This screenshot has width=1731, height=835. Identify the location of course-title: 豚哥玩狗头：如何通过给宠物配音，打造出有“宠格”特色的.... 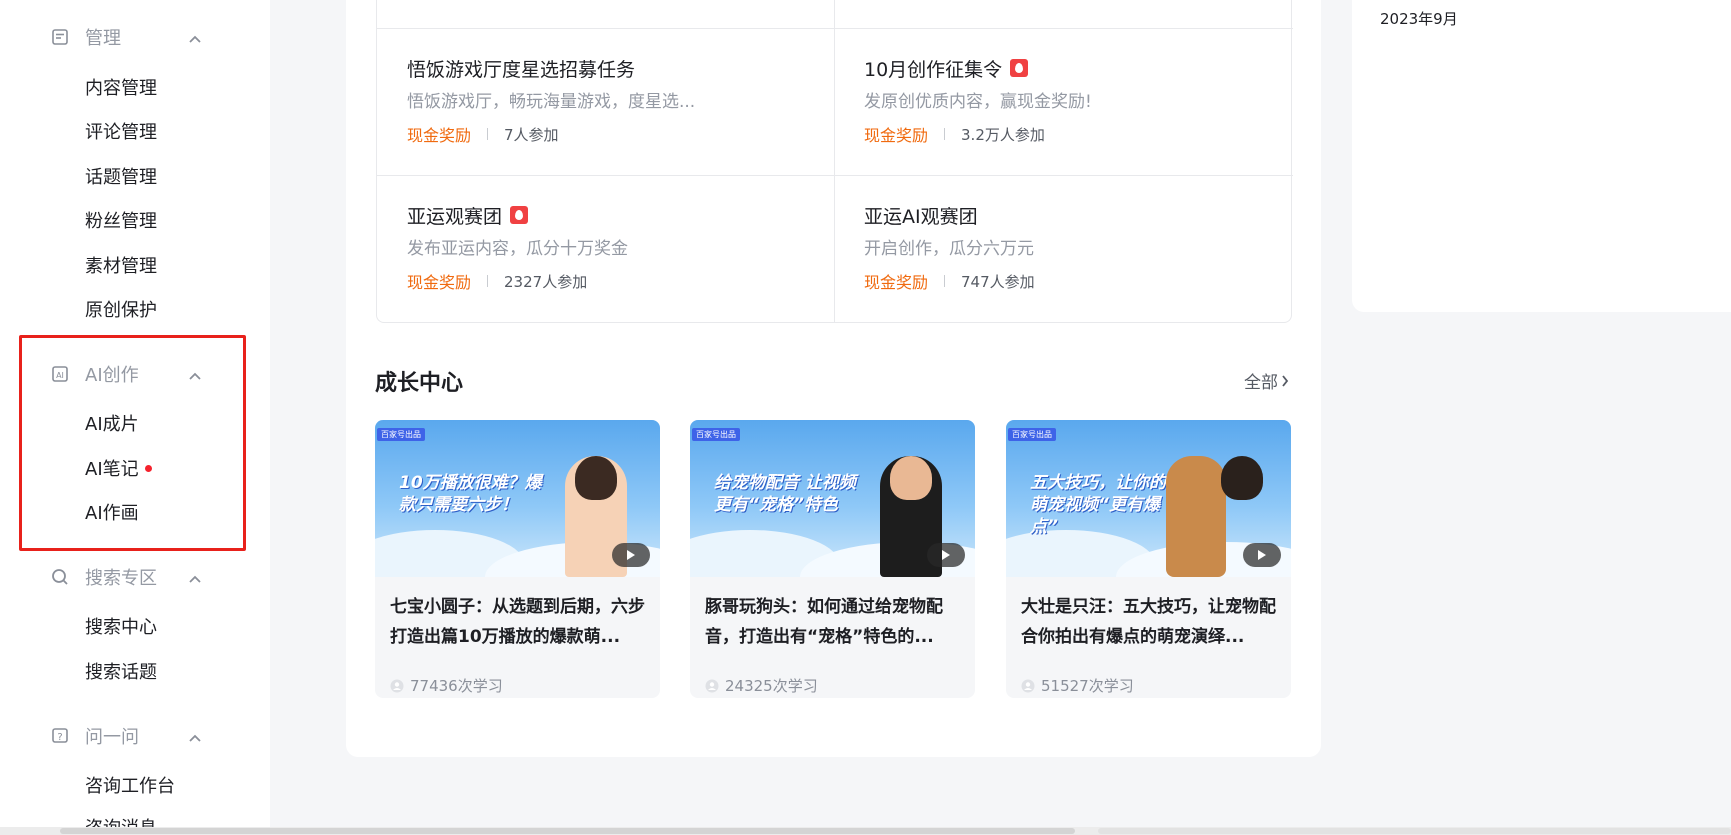
(824, 622).